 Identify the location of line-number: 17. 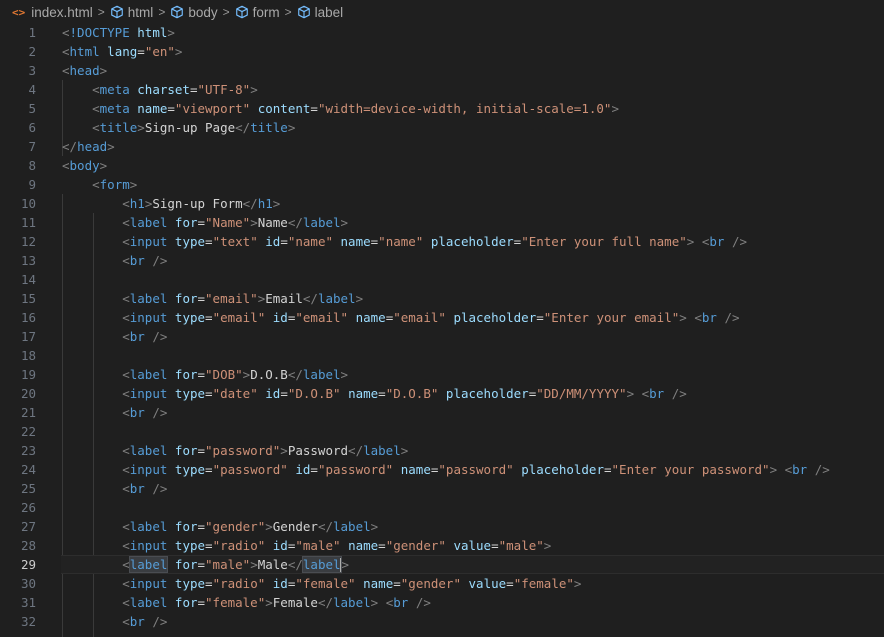
(28, 336).